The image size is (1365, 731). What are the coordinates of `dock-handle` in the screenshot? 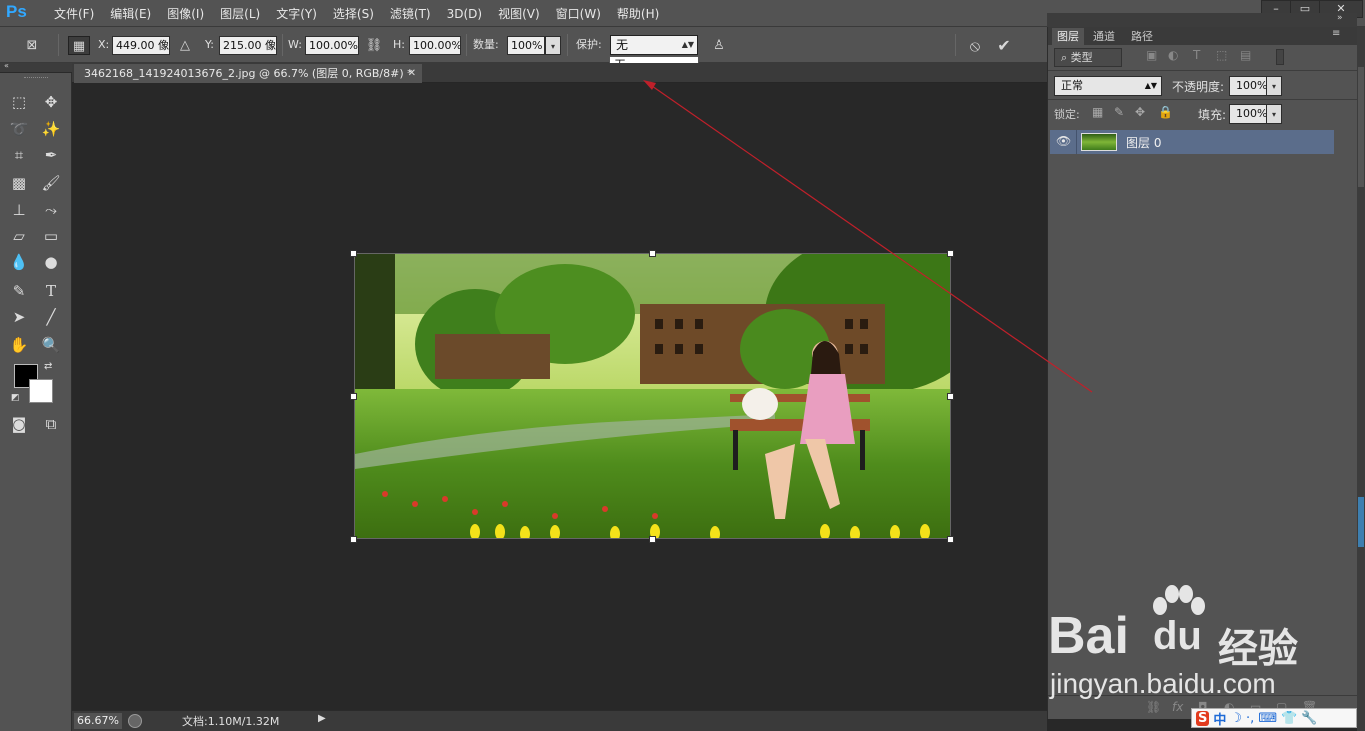 It's located at (1361, 522).